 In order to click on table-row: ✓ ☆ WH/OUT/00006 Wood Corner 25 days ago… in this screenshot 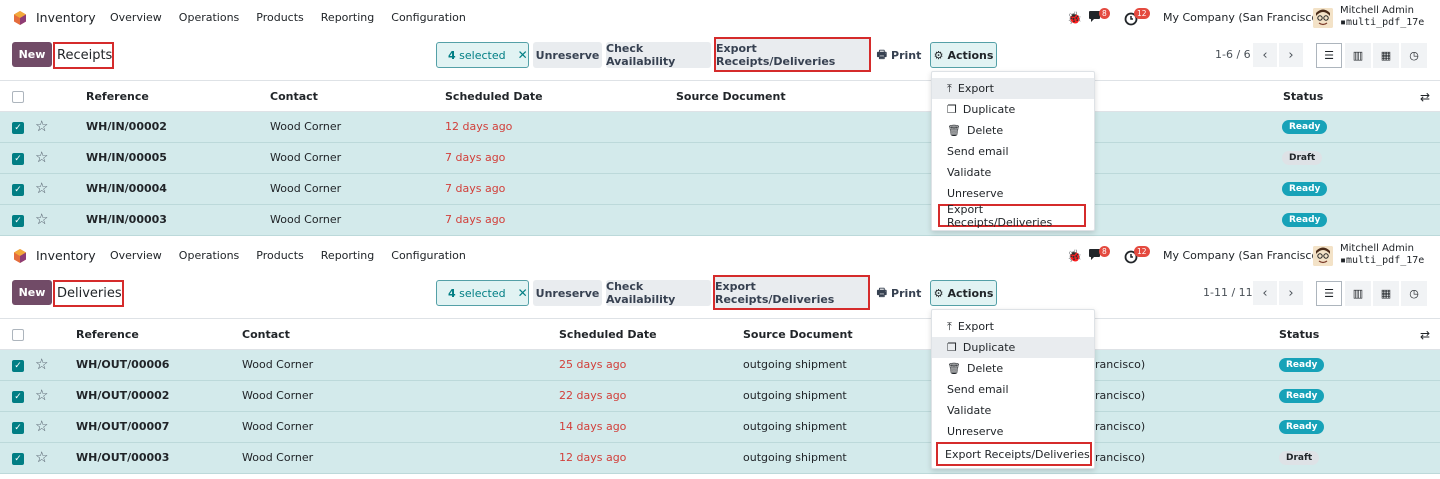, I will do `click(720, 365)`.